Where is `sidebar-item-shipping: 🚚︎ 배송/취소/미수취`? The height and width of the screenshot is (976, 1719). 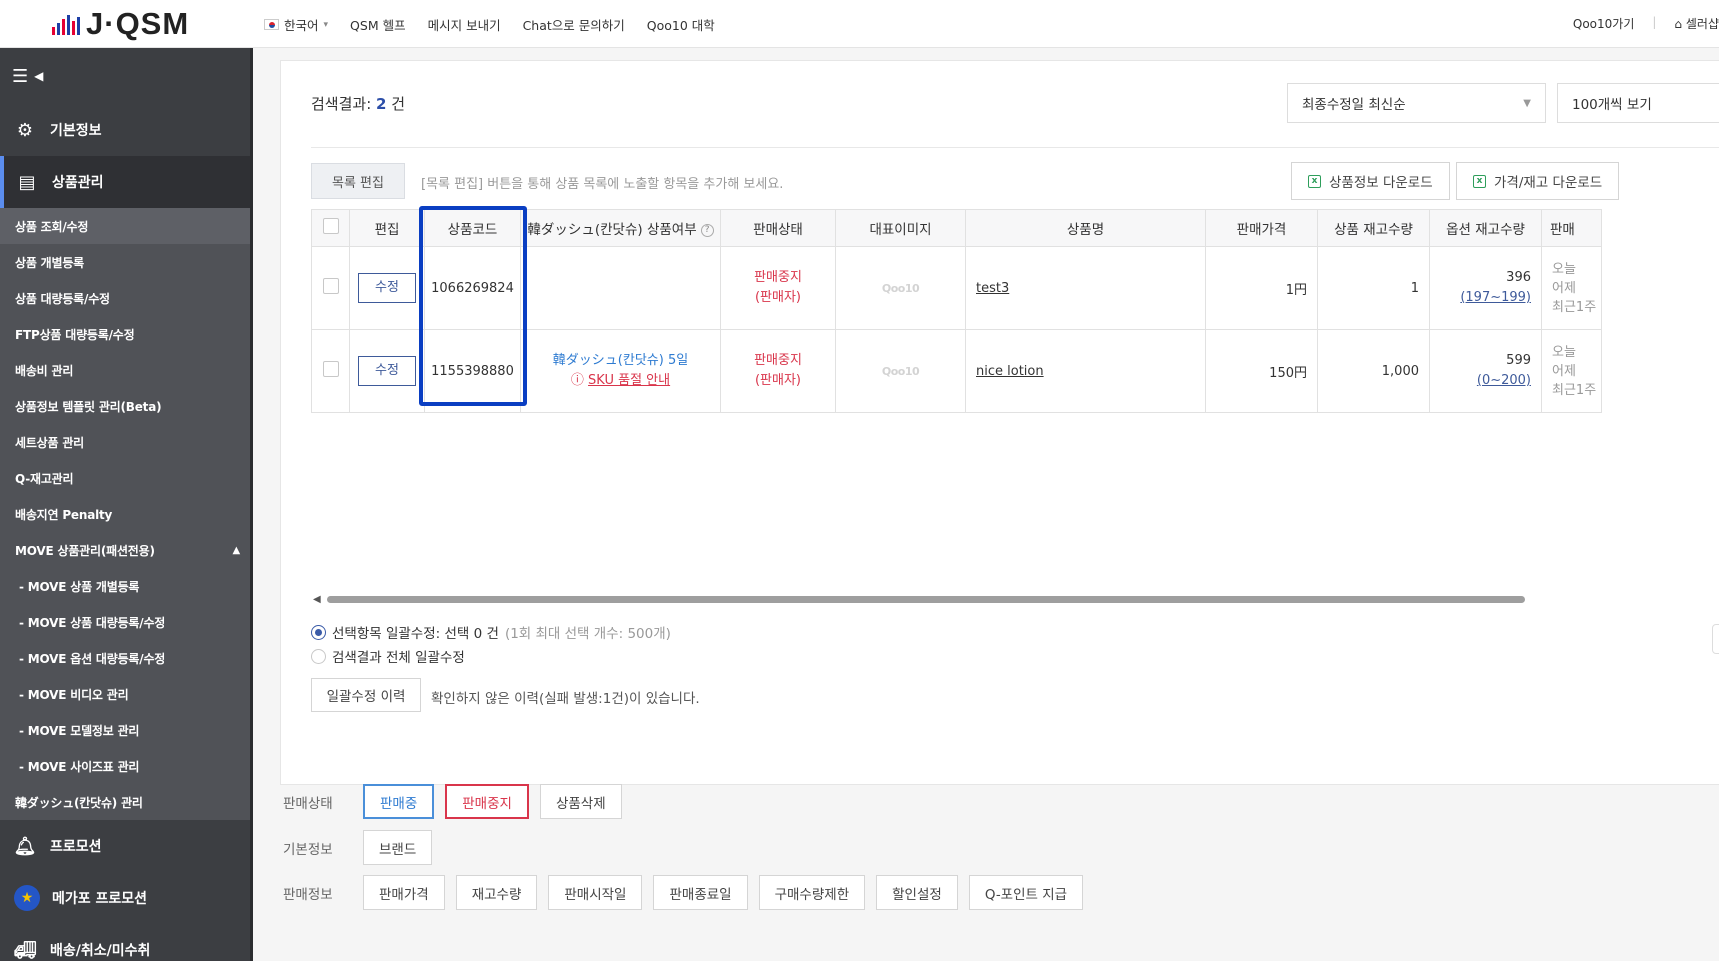
sidebar-item-shipping: 🚚︎ 배송/취소/미수취 is located at coordinates (125, 950).